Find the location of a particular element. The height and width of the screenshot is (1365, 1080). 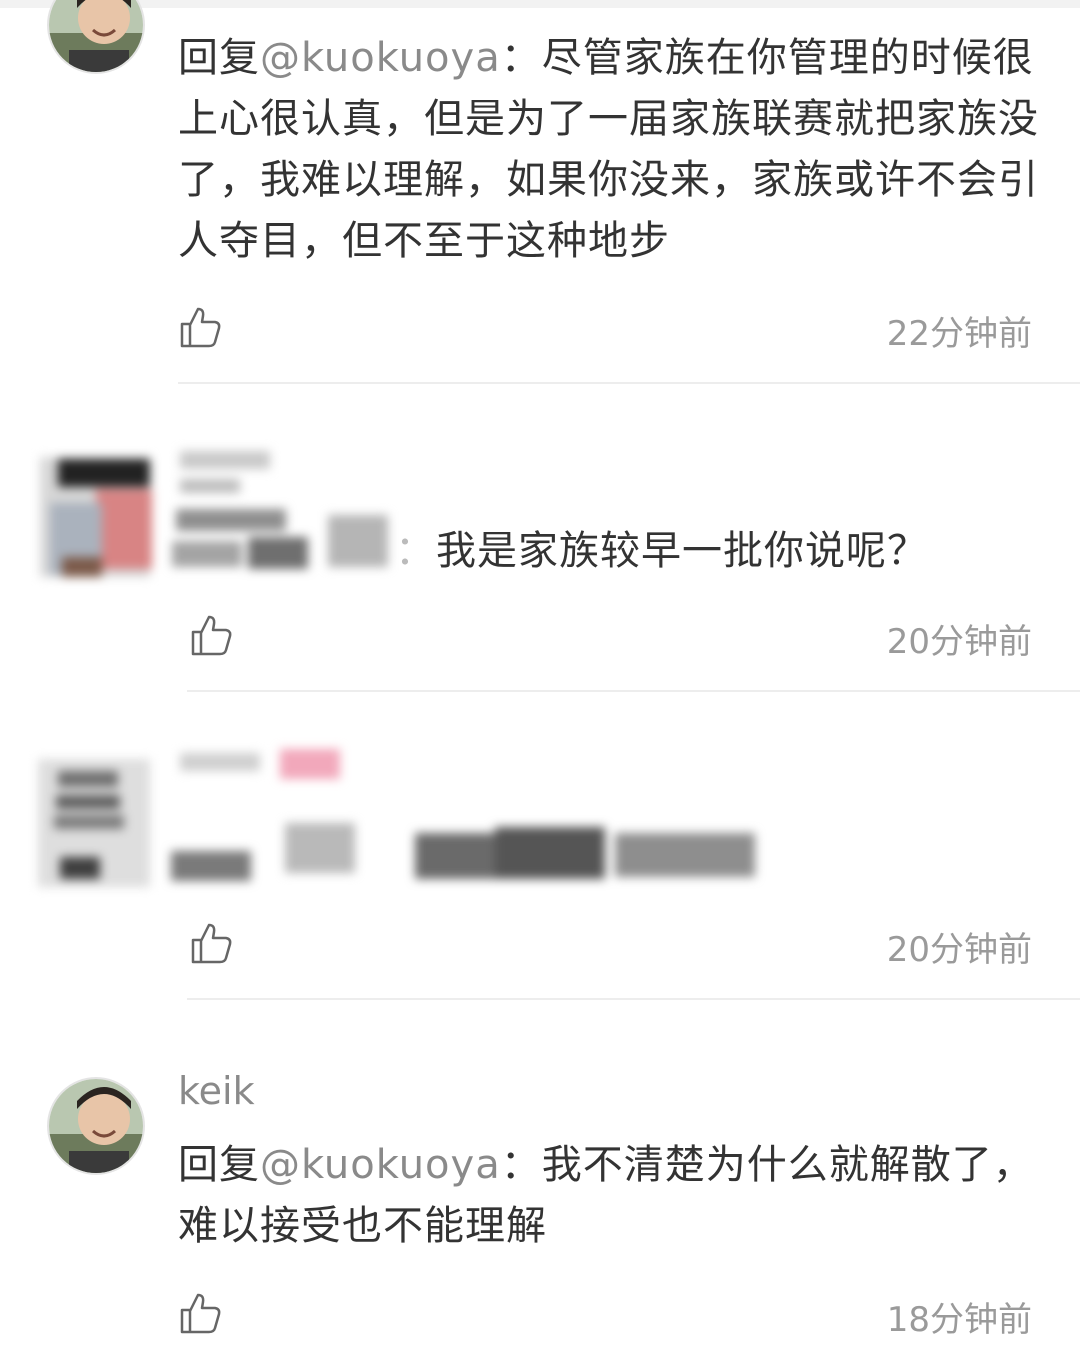

comment-text is located at coordinates (470, 853).